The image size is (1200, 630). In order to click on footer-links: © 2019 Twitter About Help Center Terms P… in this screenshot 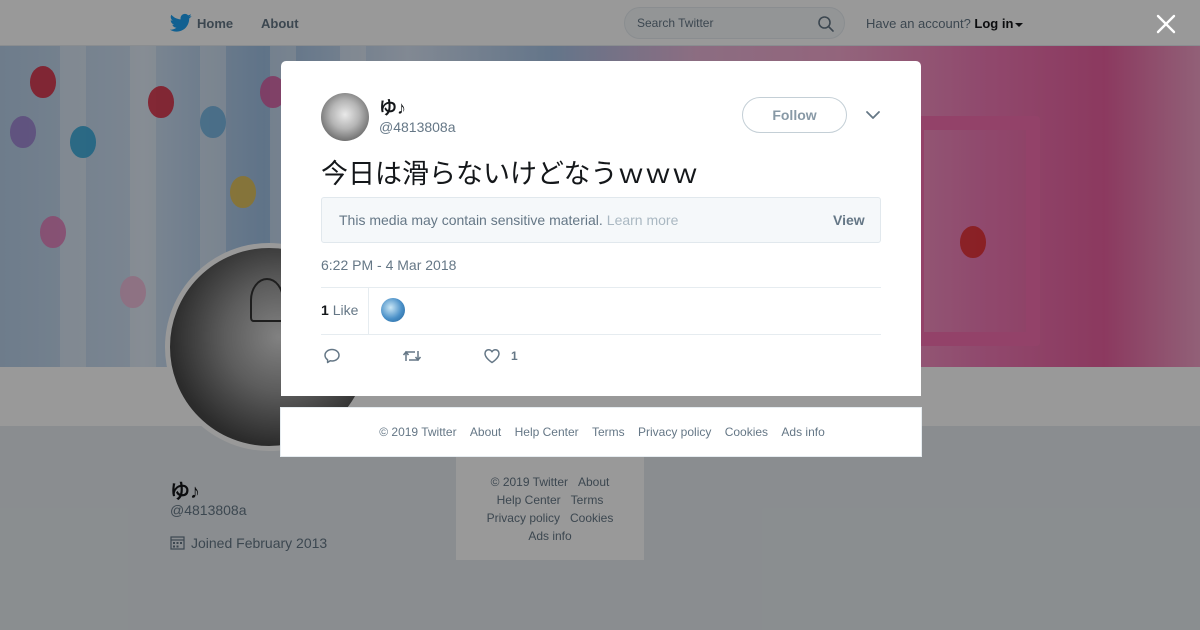, I will do `click(602, 432)`.